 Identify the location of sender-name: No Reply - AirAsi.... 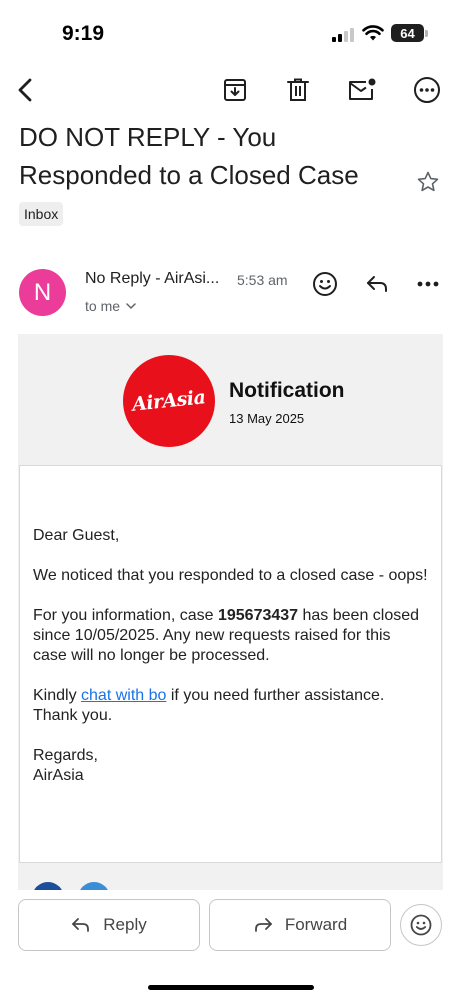
(152, 279).